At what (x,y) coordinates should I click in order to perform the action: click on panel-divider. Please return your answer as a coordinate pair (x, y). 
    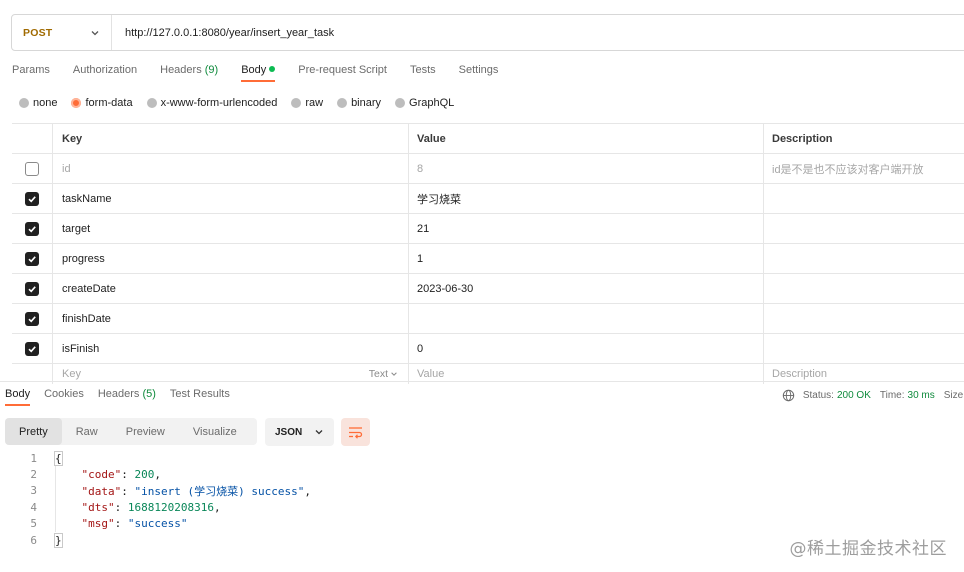
    Looking at the image, I should click on (482, 381).